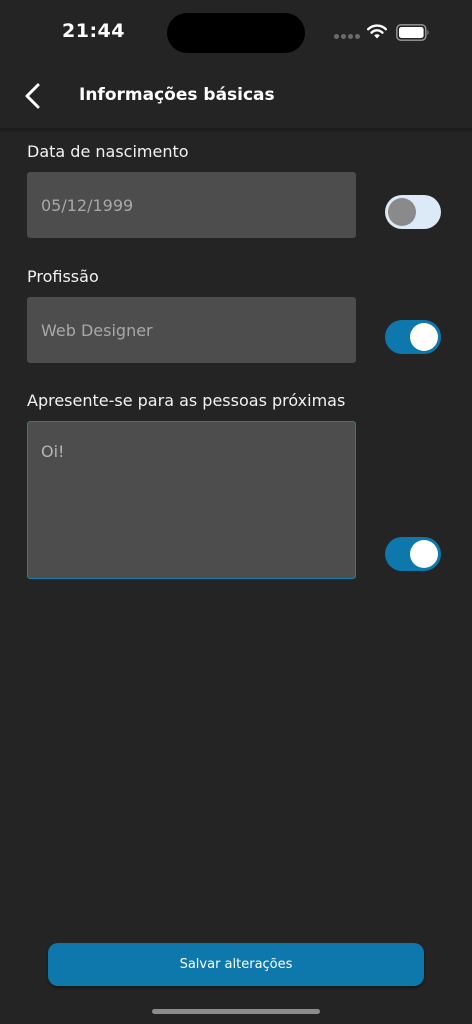  Describe the element at coordinates (191, 330) in the screenshot. I see `profession-input` at that location.